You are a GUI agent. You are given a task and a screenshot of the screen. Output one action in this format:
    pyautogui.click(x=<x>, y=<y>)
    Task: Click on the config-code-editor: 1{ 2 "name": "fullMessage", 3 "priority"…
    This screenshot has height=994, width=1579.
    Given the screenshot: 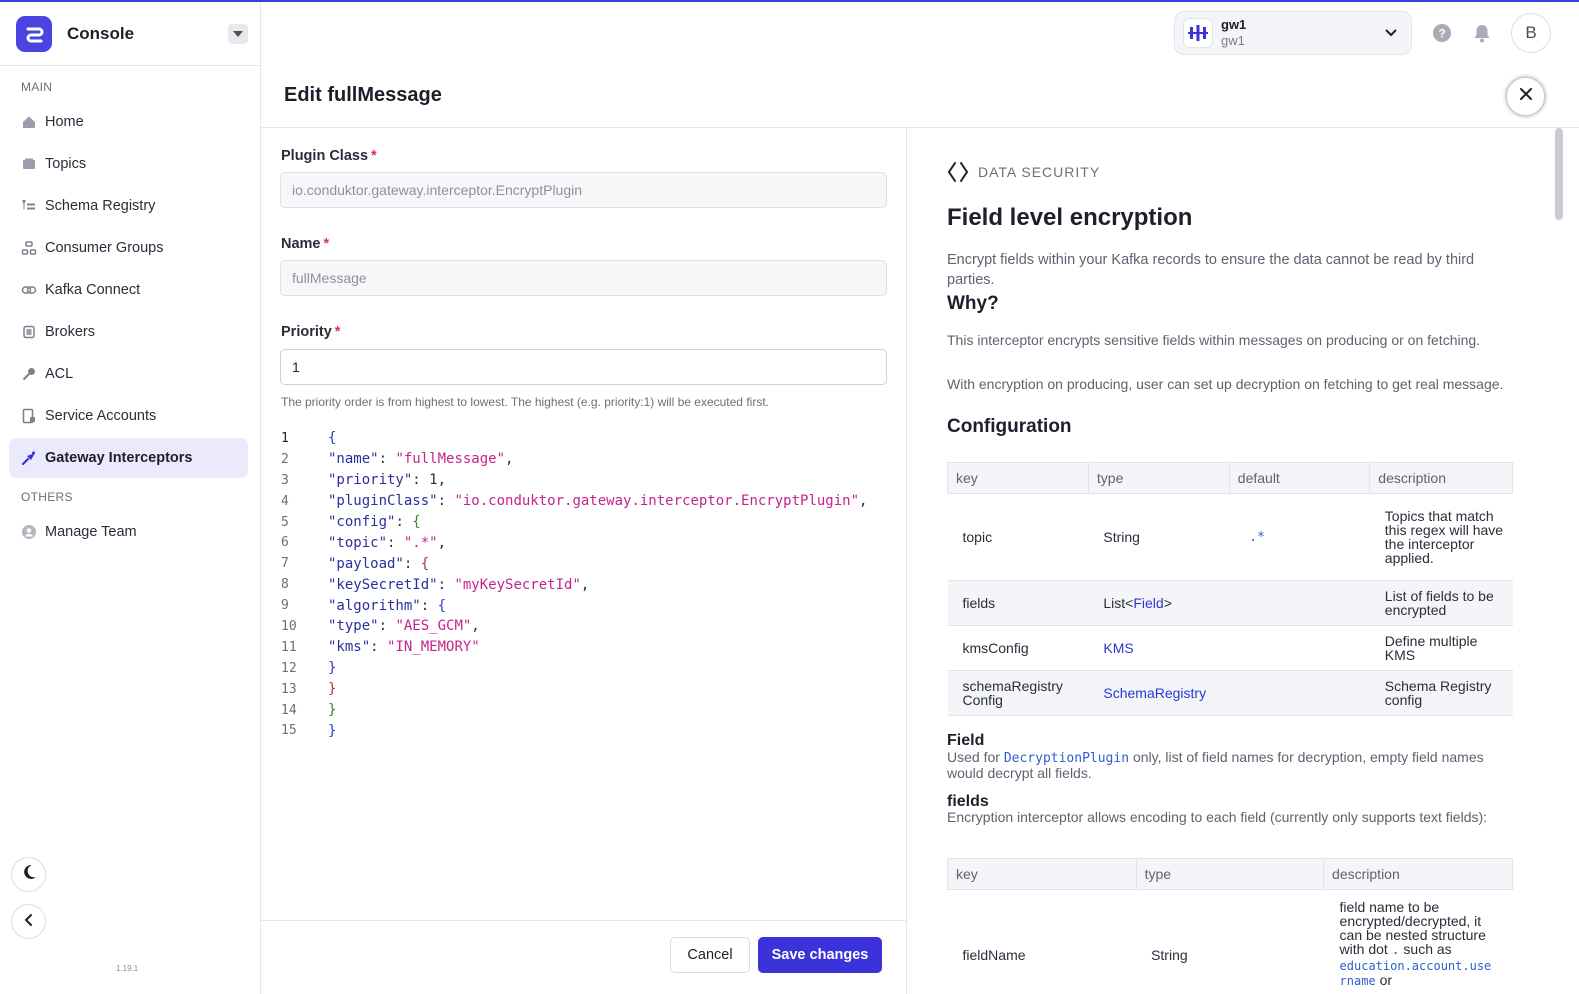 What is the action you would take?
    pyautogui.click(x=591, y=584)
    